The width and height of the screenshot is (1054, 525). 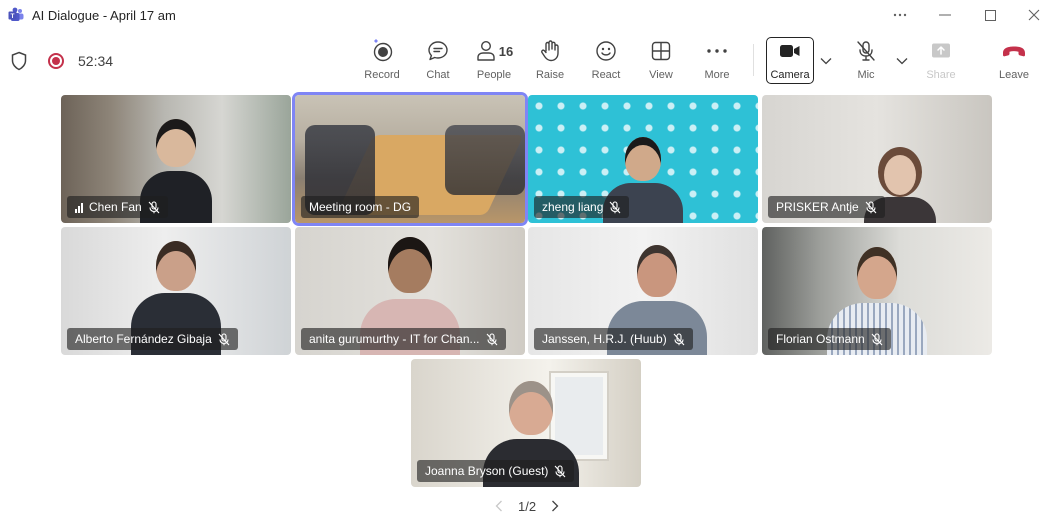 What do you see at coordinates (487, 471) in the screenshot?
I see `participant-name: Joanna Bryson (Guest)` at bounding box center [487, 471].